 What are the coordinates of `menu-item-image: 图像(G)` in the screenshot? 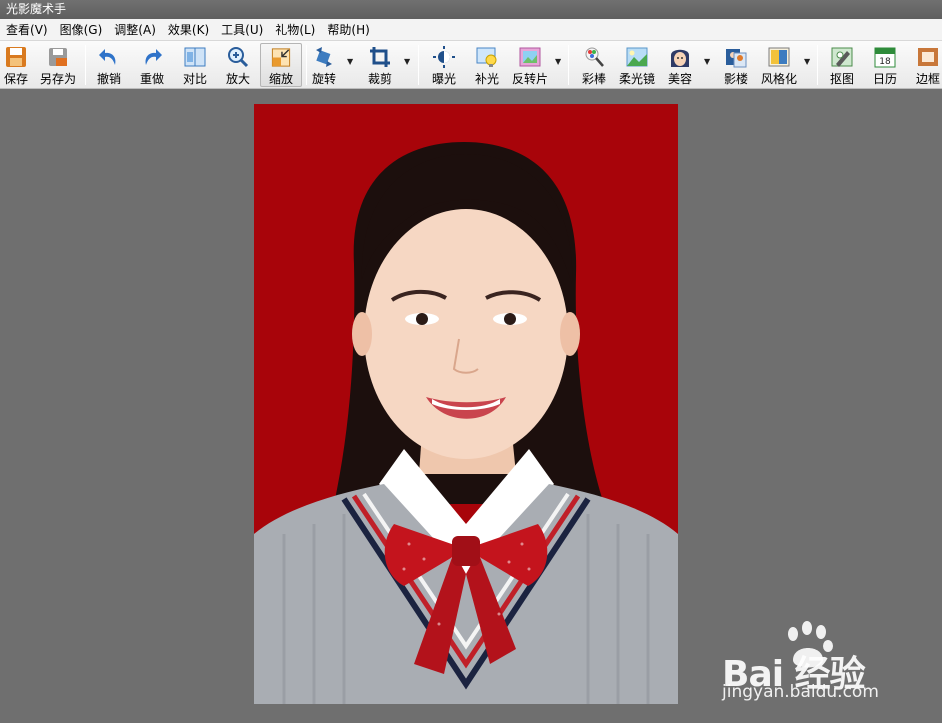 It's located at (81, 29).